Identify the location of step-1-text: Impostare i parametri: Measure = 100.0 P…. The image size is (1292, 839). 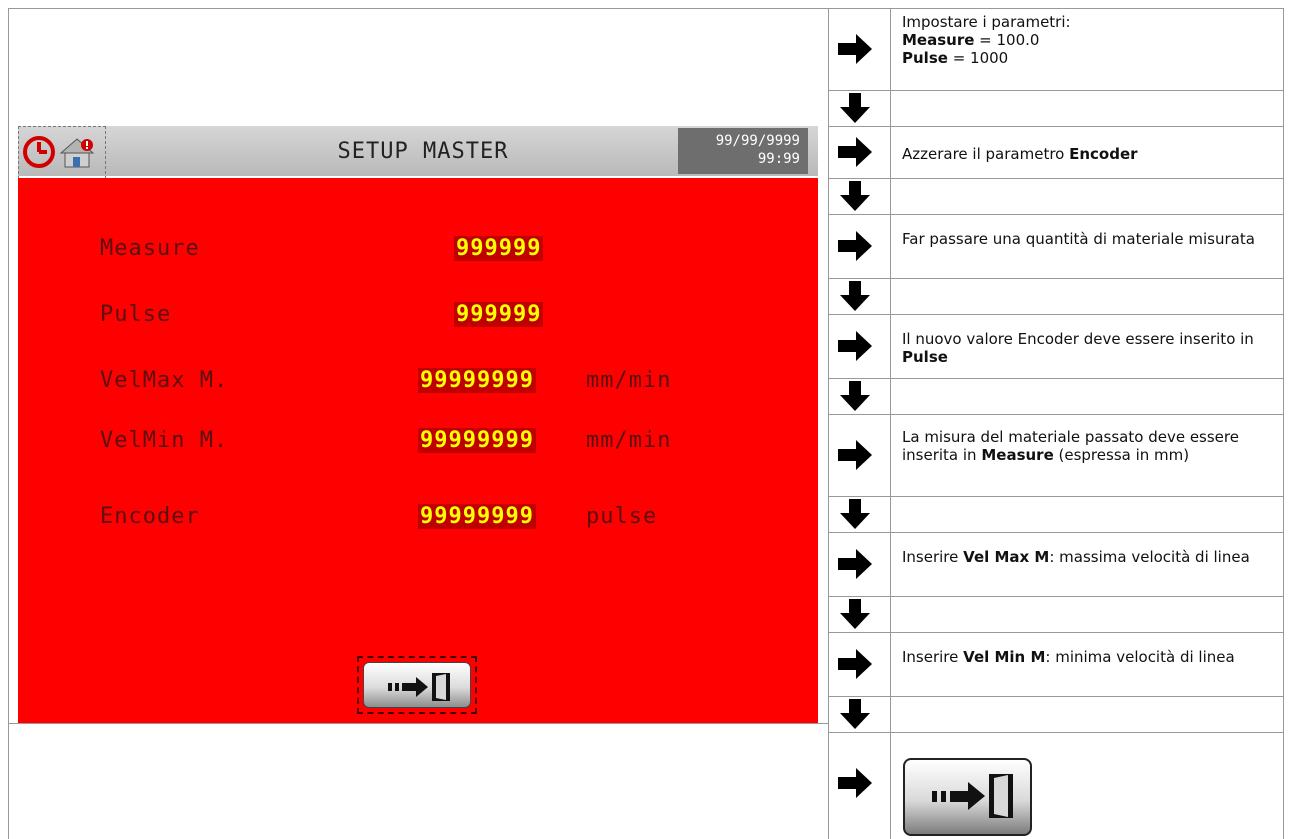
(1089, 40).